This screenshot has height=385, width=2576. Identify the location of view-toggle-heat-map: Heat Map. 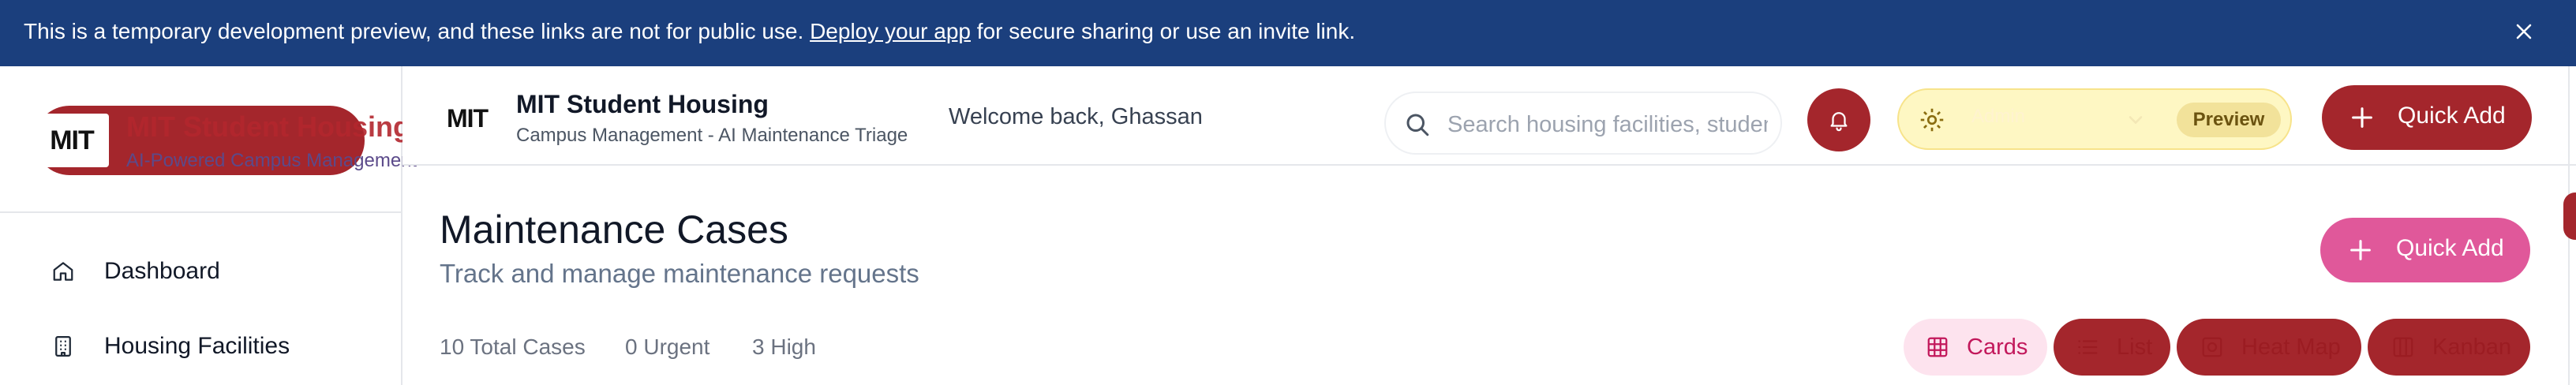
(2269, 347).